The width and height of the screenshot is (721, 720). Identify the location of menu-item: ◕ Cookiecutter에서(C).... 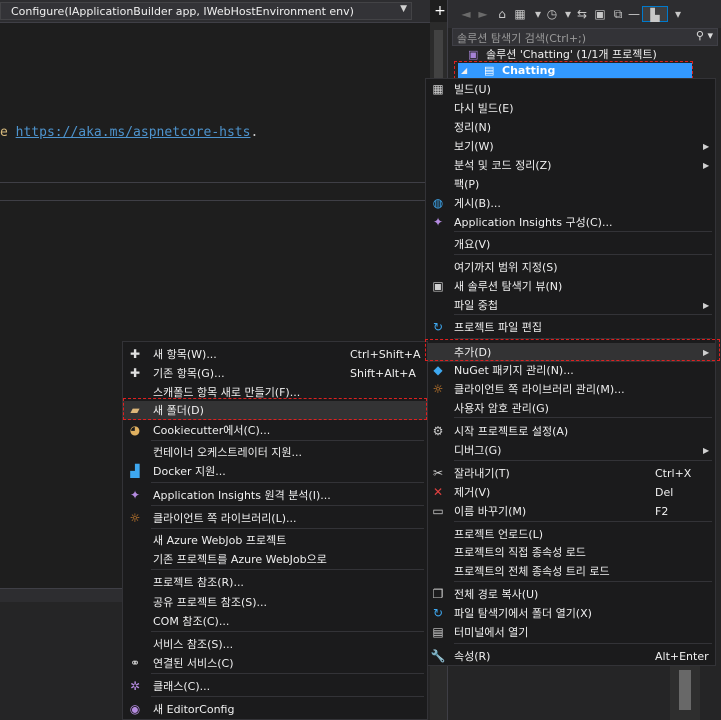
(275, 430).